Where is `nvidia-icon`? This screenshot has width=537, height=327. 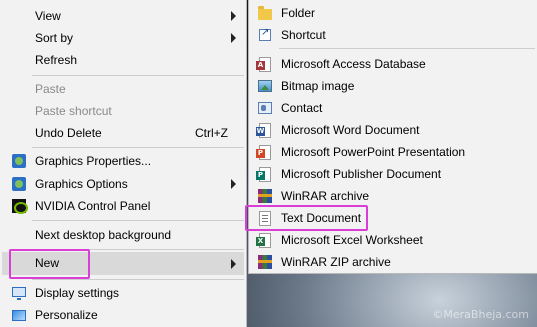 nvidia-icon is located at coordinates (19, 206).